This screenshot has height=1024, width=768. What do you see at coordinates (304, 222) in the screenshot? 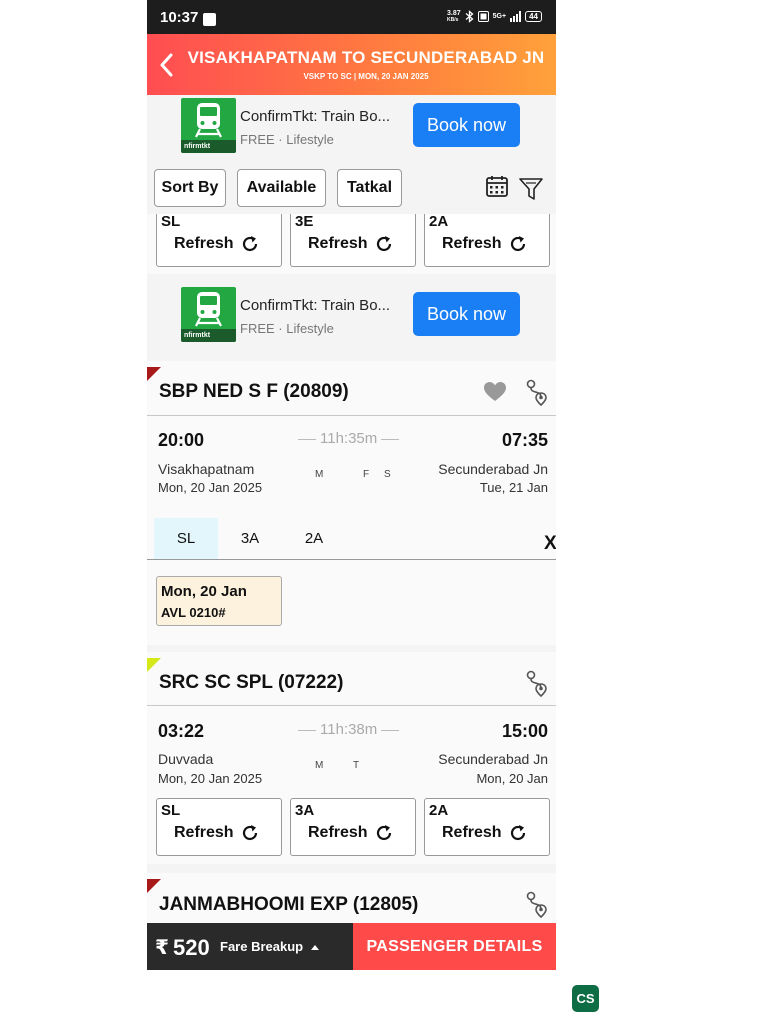
I see `class-label: 3E` at bounding box center [304, 222].